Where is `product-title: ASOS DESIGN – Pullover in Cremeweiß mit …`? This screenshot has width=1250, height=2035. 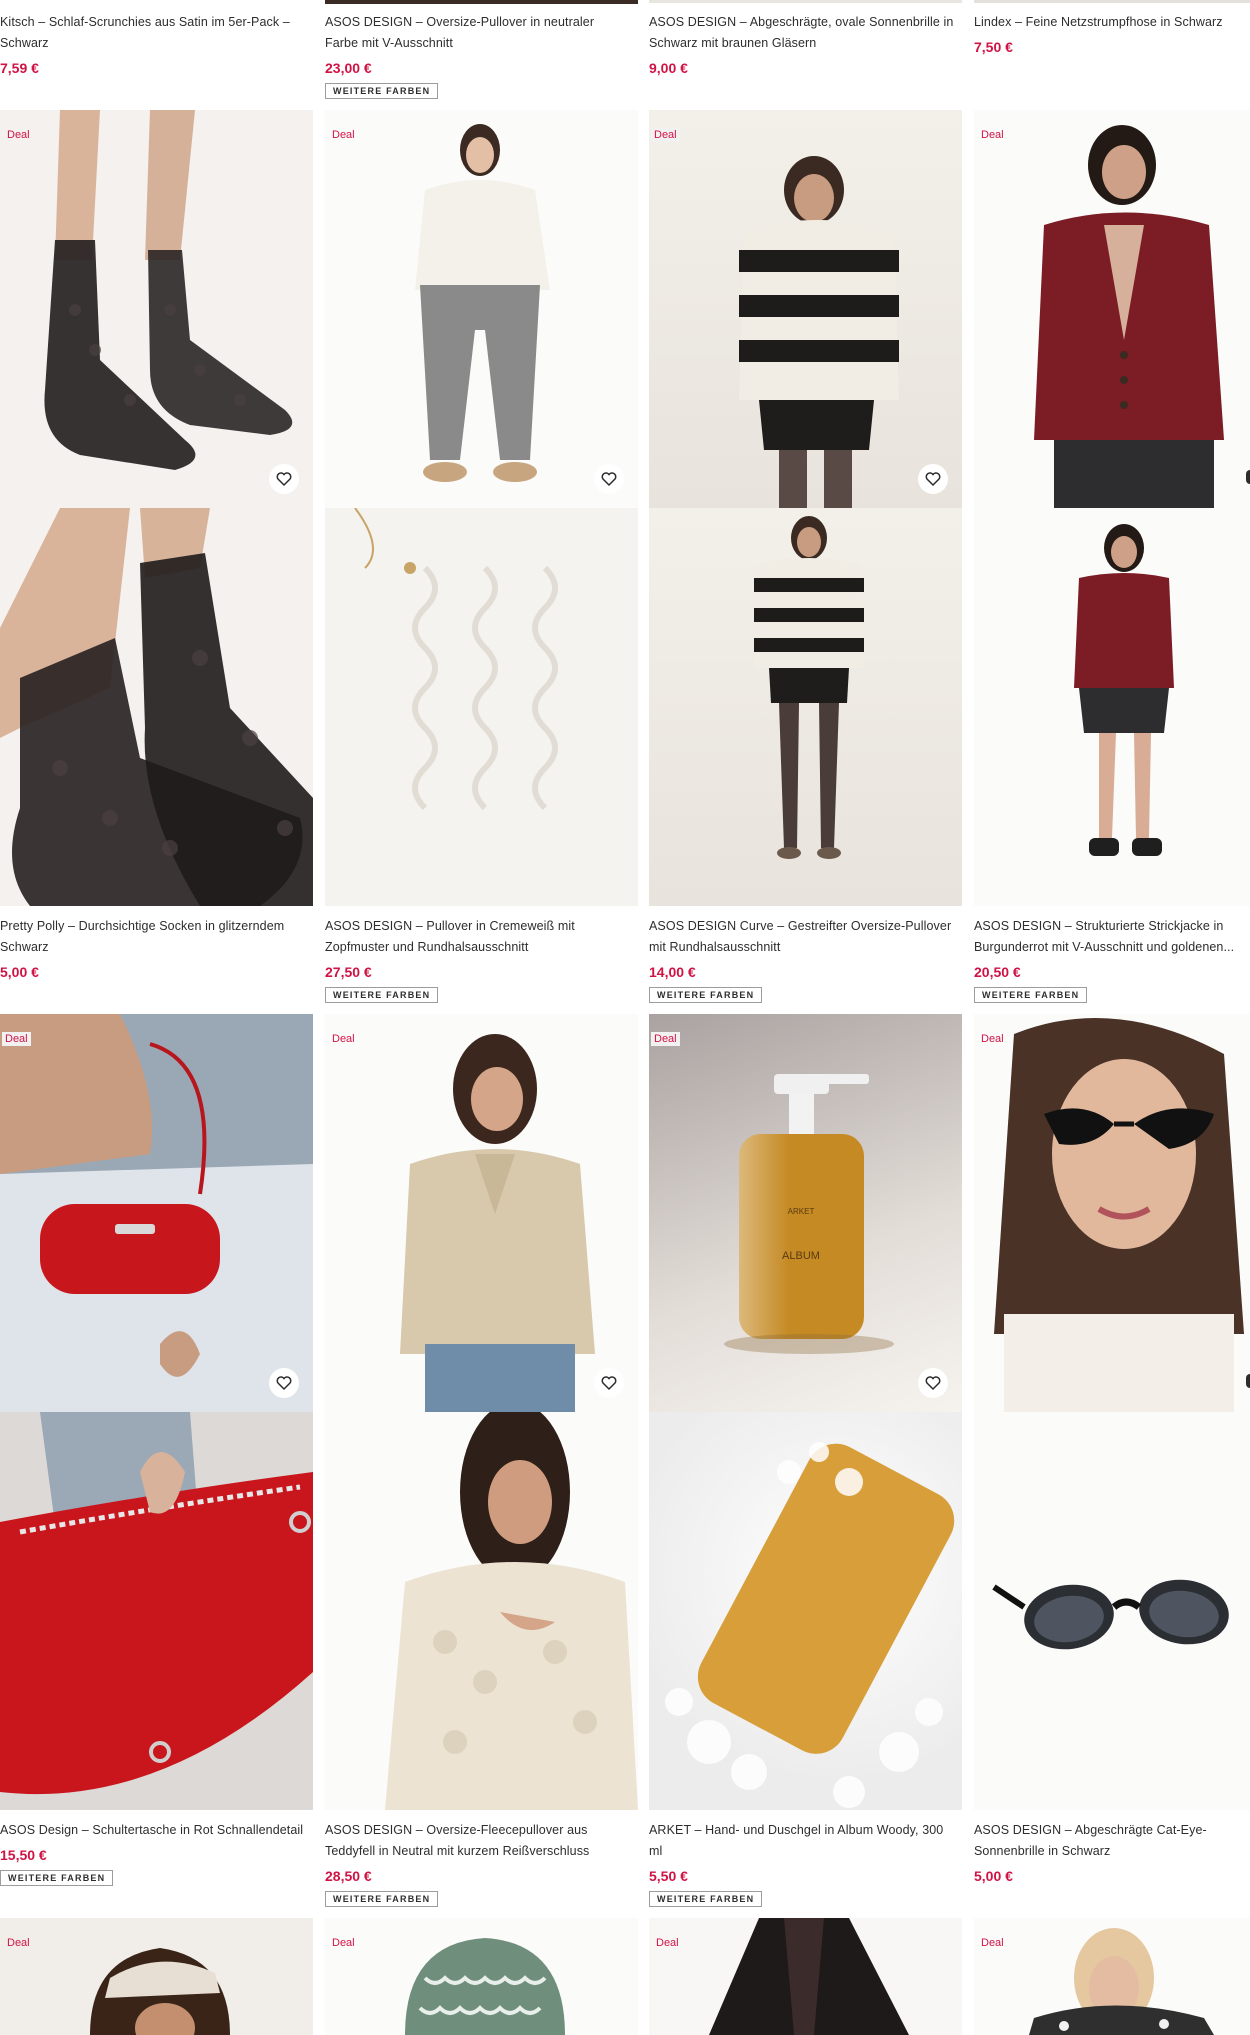
product-title: ASOS DESIGN – Pullover in Cremeweiß mit … is located at coordinates (477, 937).